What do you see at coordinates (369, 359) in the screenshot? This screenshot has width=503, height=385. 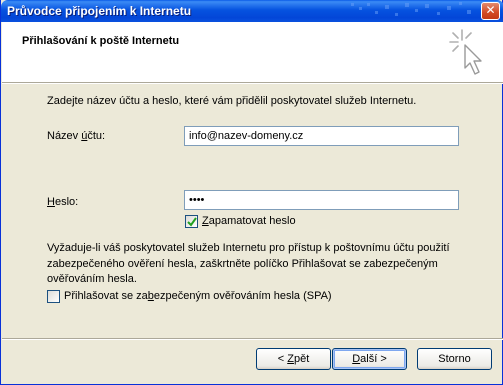 I see `next-button: Další >` at bounding box center [369, 359].